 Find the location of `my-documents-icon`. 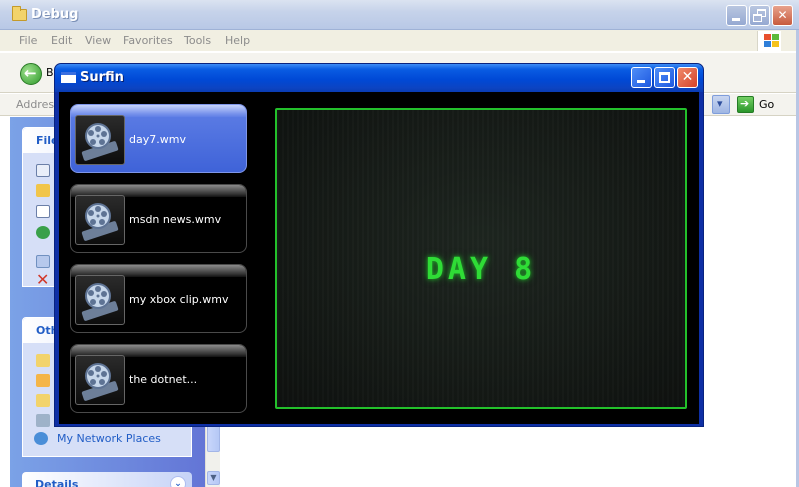

my-documents-icon is located at coordinates (43, 380).